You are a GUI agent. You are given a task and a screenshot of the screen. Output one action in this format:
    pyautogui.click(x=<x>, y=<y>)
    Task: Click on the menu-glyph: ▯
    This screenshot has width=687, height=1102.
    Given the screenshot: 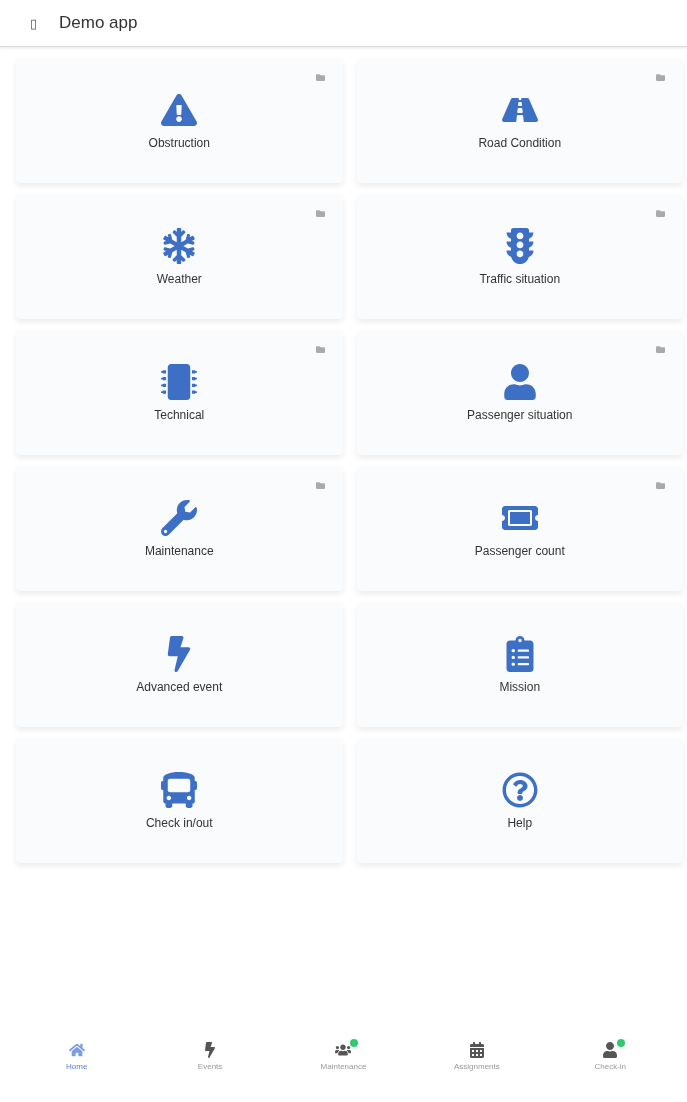 What is the action you would take?
    pyautogui.click(x=33, y=23)
    